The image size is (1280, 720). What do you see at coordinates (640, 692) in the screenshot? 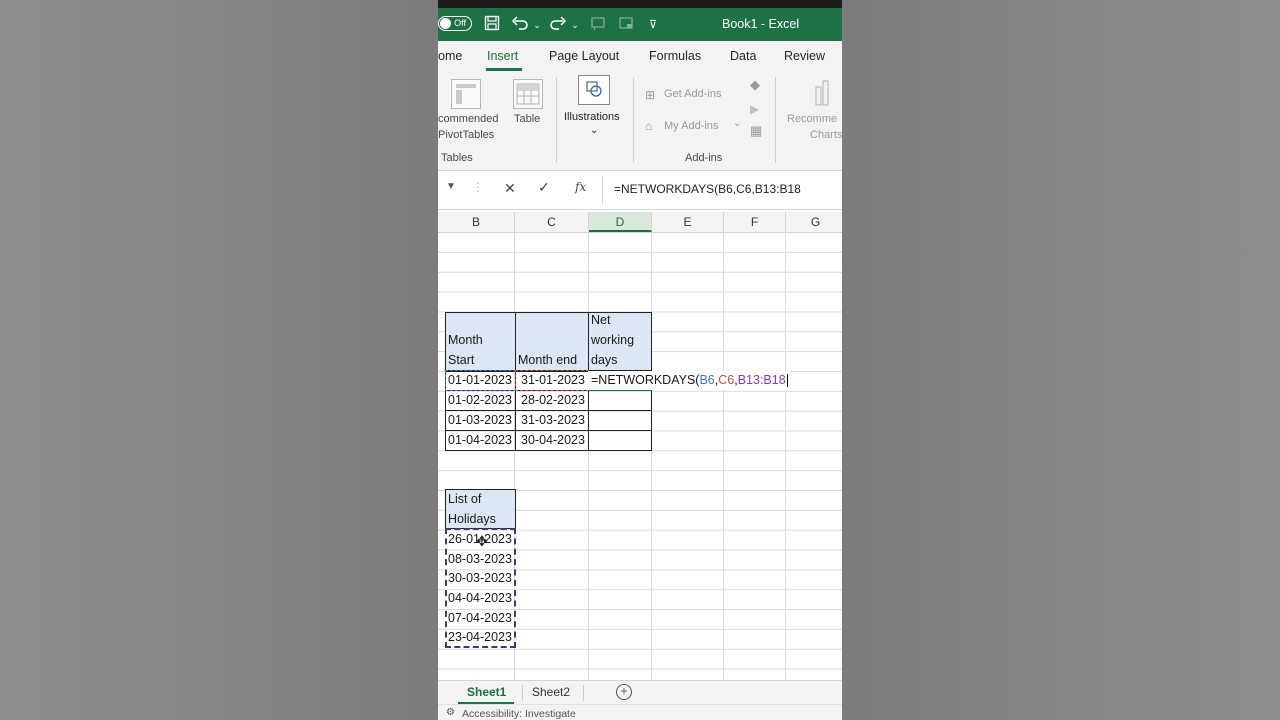
I see `sheet-tab-bar: Sheet1 Sheet2 +` at bounding box center [640, 692].